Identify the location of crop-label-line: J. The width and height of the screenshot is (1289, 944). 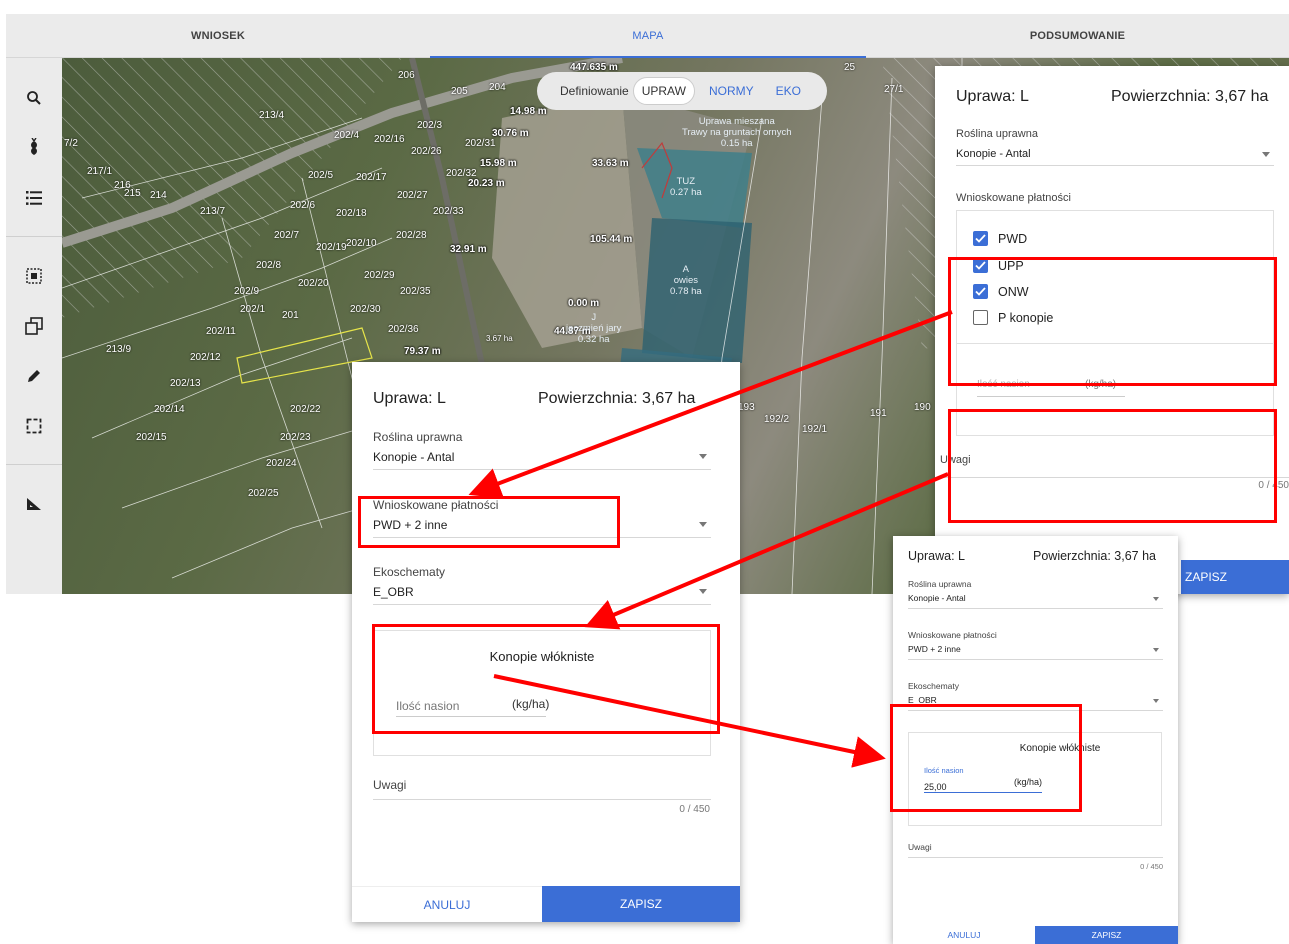
(594, 317).